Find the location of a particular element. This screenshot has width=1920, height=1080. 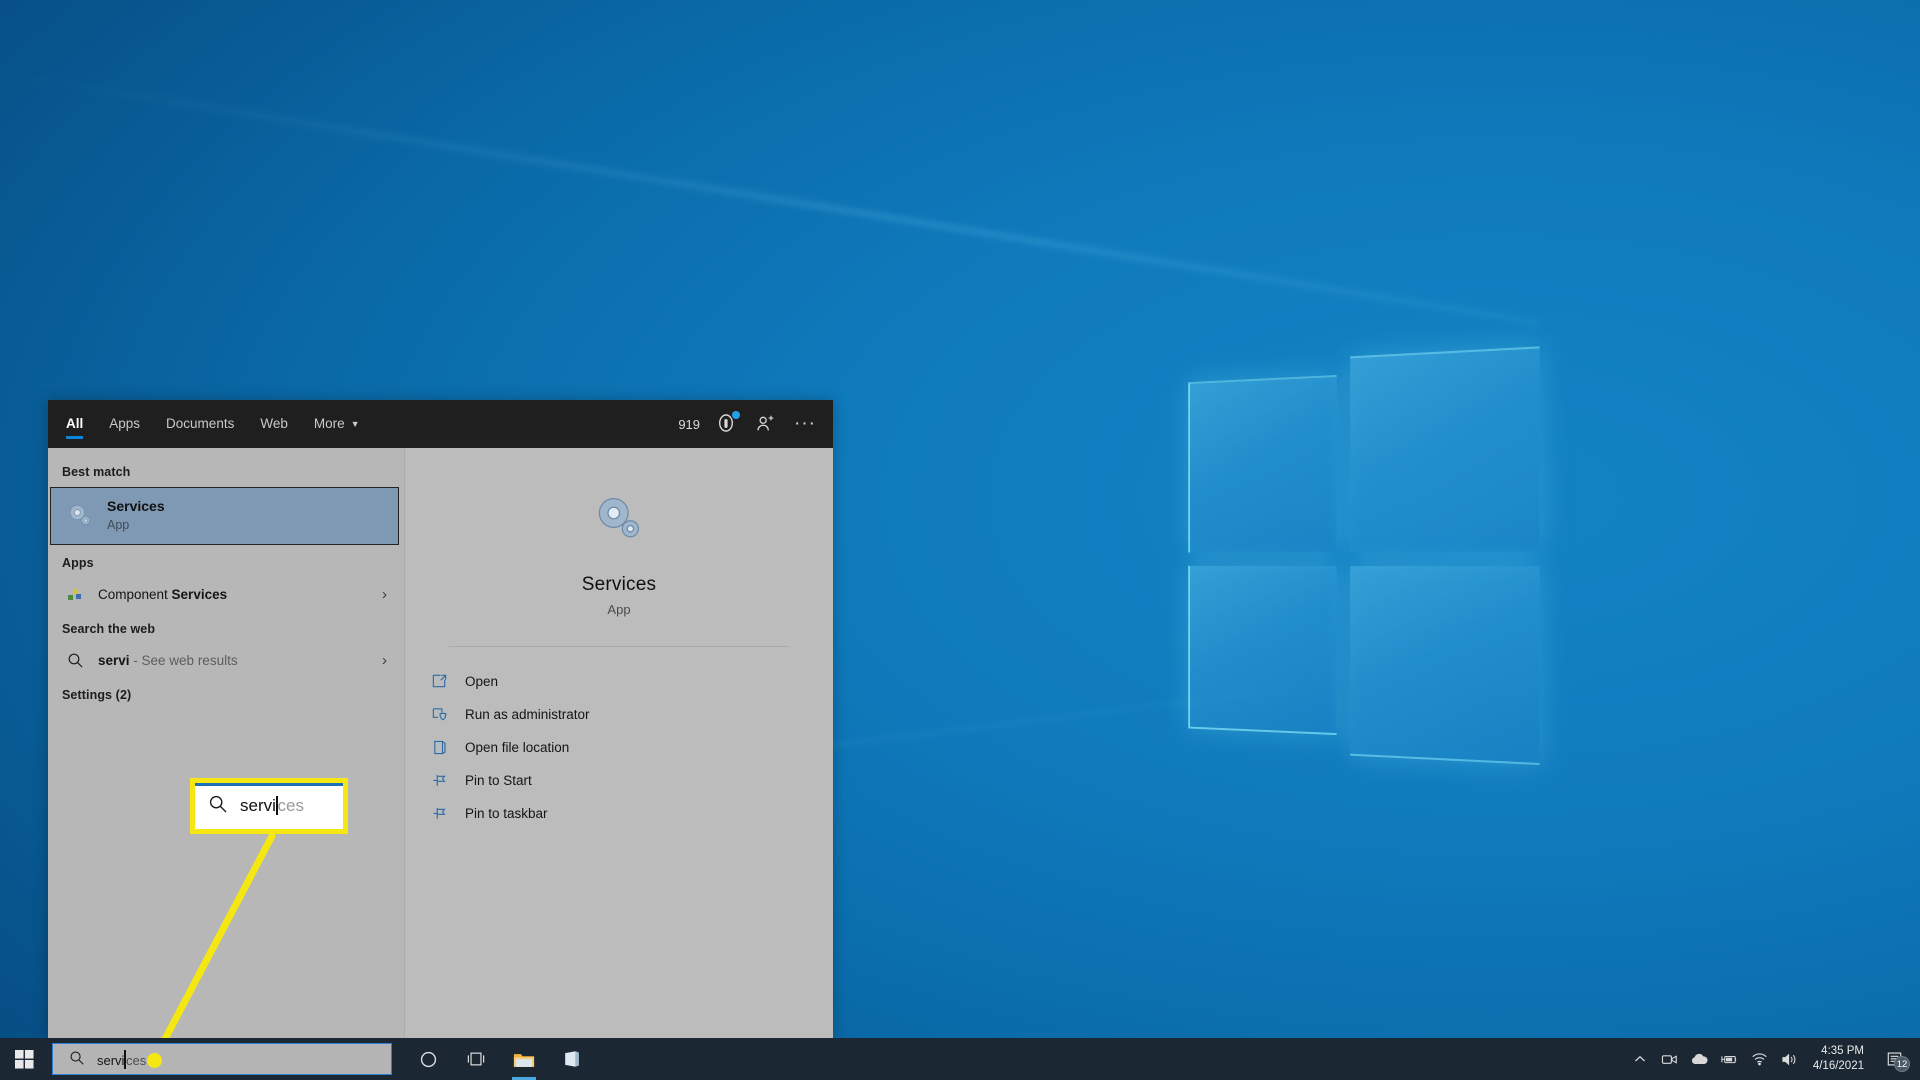

shield-run-icon is located at coordinates (439, 715).